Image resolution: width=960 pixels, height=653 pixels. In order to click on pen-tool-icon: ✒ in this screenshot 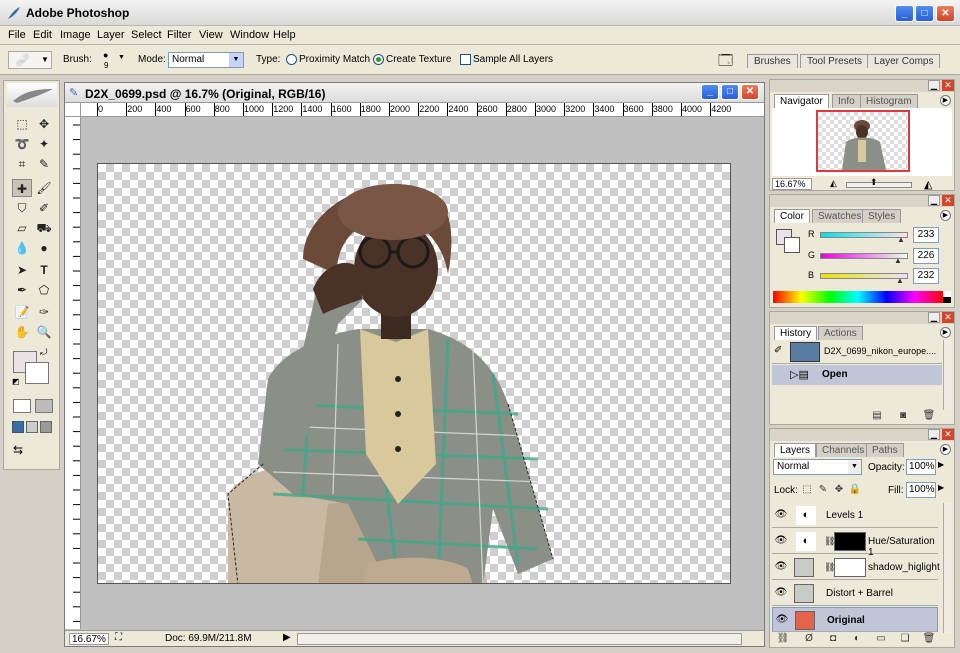, I will do `click(22, 290)`.